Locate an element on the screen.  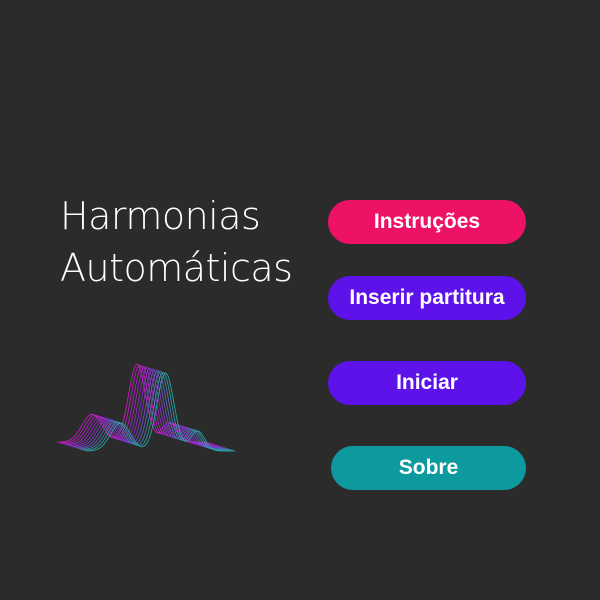
instructions-button: Instruções is located at coordinates (427, 222).